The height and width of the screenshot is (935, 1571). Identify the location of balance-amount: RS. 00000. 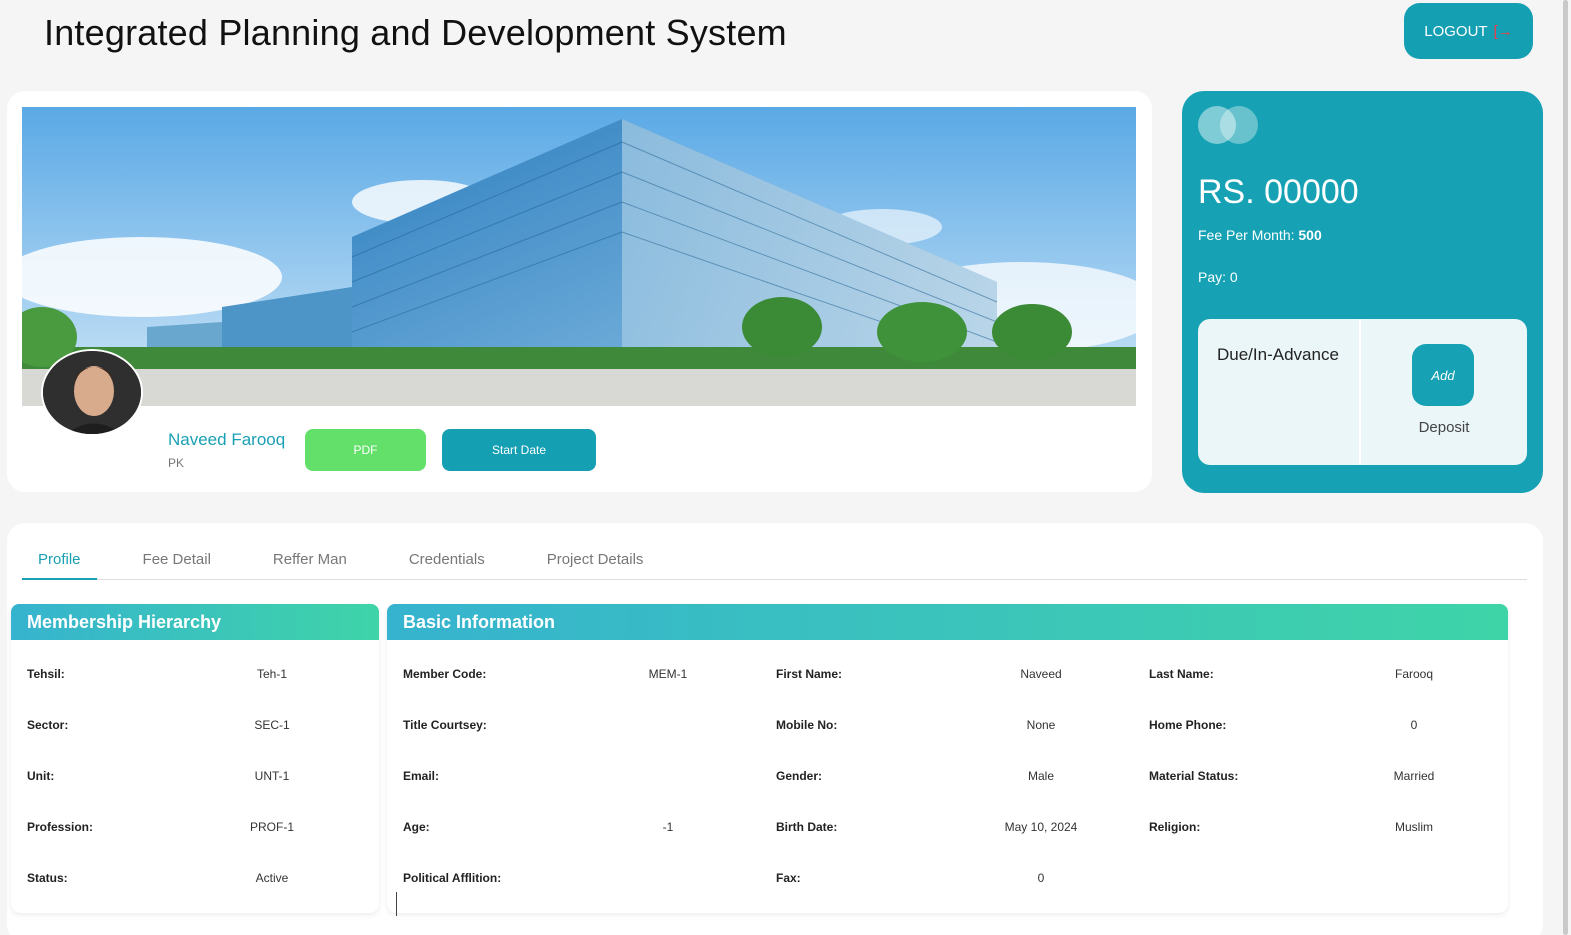
(1278, 192).